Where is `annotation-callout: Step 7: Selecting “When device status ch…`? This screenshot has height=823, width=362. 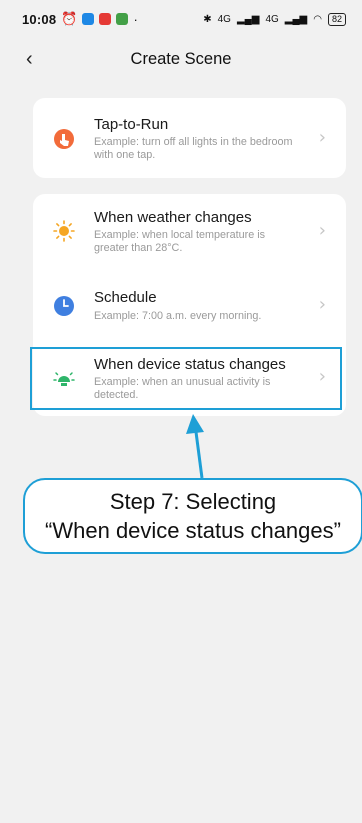 annotation-callout: Step 7: Selecting “When device status ch… is located at coordinates (192, 516).